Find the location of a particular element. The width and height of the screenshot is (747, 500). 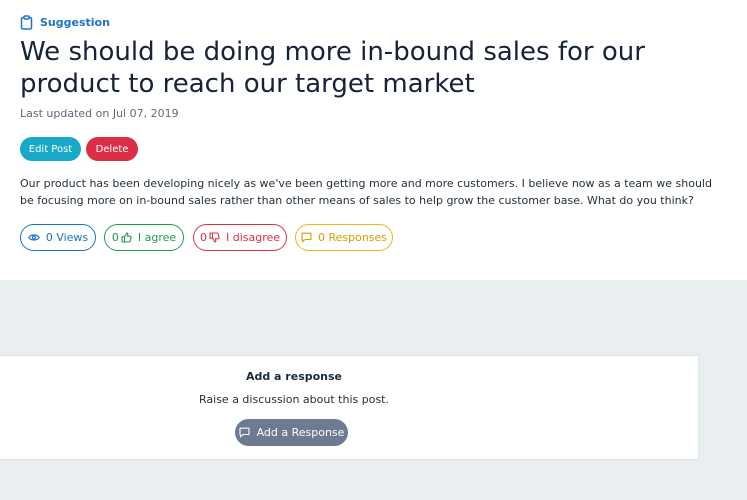

add-response-subtext: Raise a discussion about this post. is located at coordinates (294, 399).